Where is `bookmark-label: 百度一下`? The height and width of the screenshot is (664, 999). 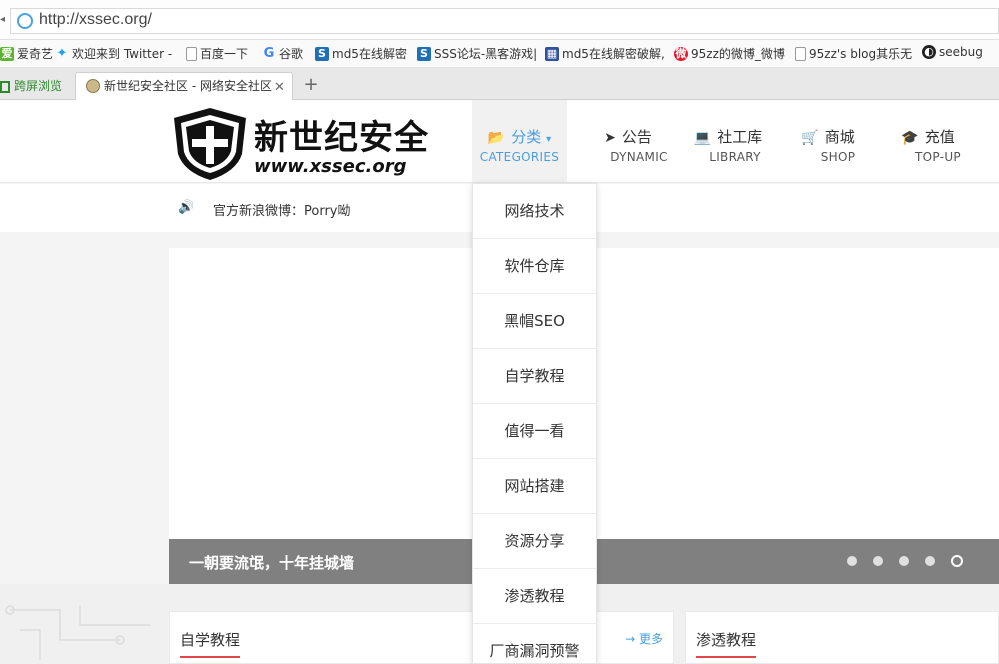
bookmark-label: 百度一下 is located at coordinates (224, 54).